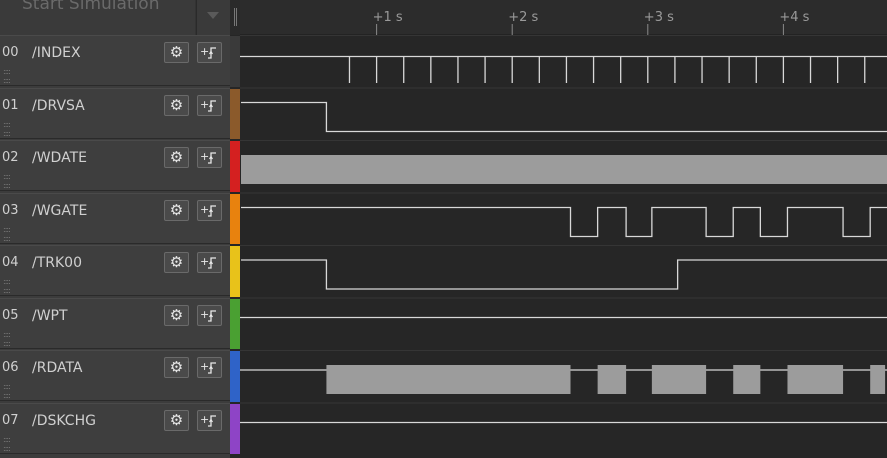  Describe the element at coordinates (115, 113) in the screenshot. I see `channel-row: 01::::::::/DRVSA ⚙ +` at that location.